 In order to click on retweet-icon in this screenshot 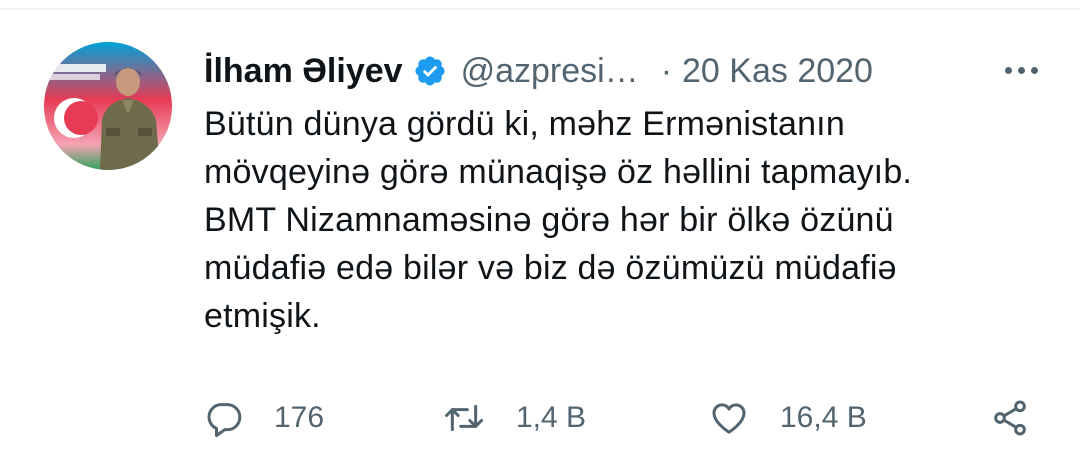, I will do `click(464, 418)`.